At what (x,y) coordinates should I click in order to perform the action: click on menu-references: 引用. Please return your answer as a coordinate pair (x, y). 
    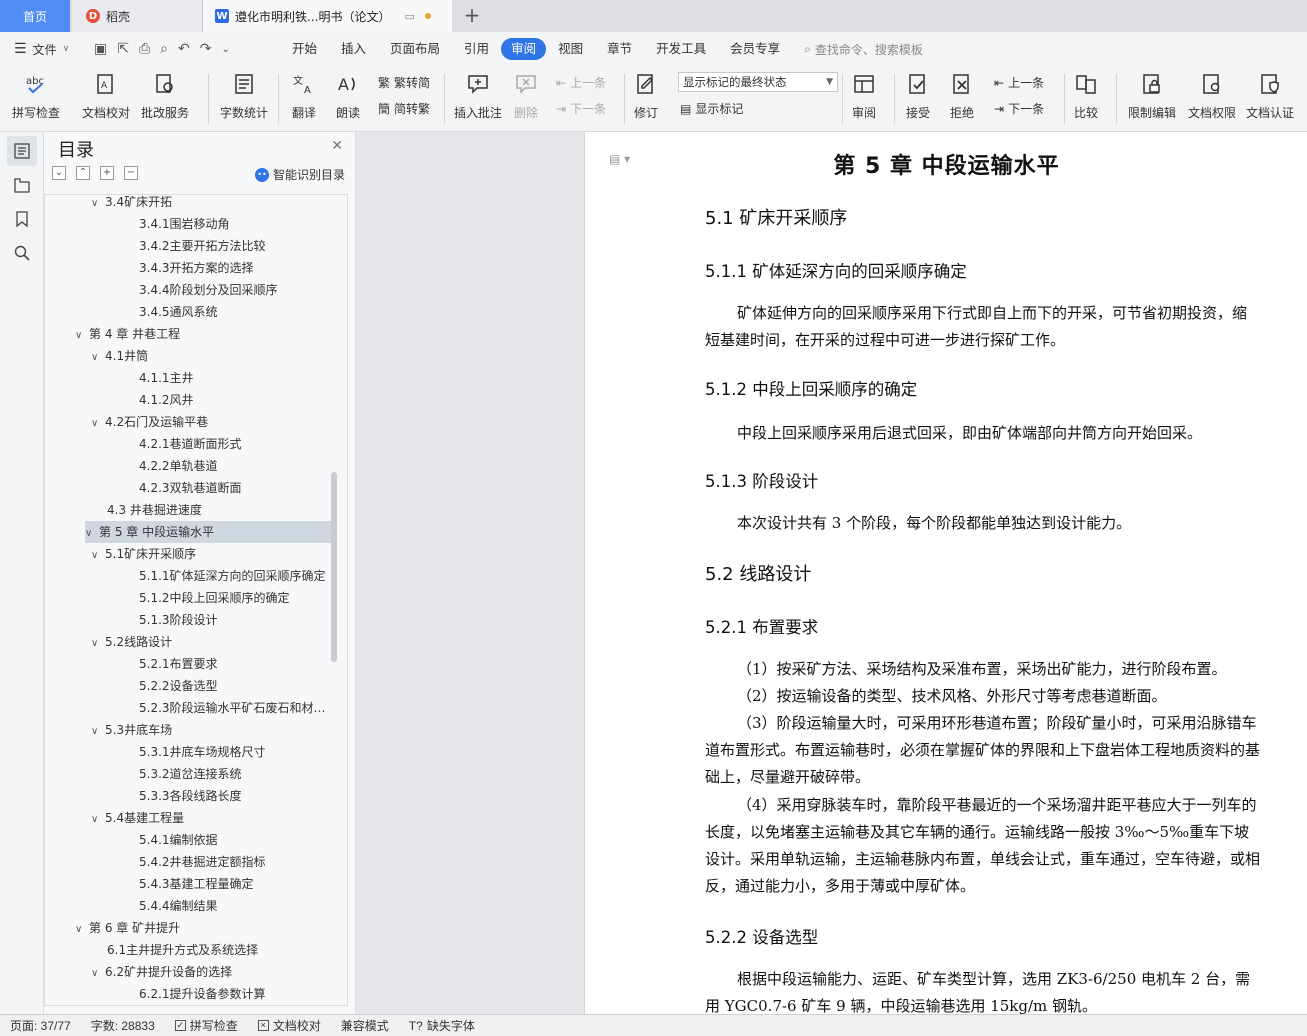
    Looking at the image, I should click on (476, 49).